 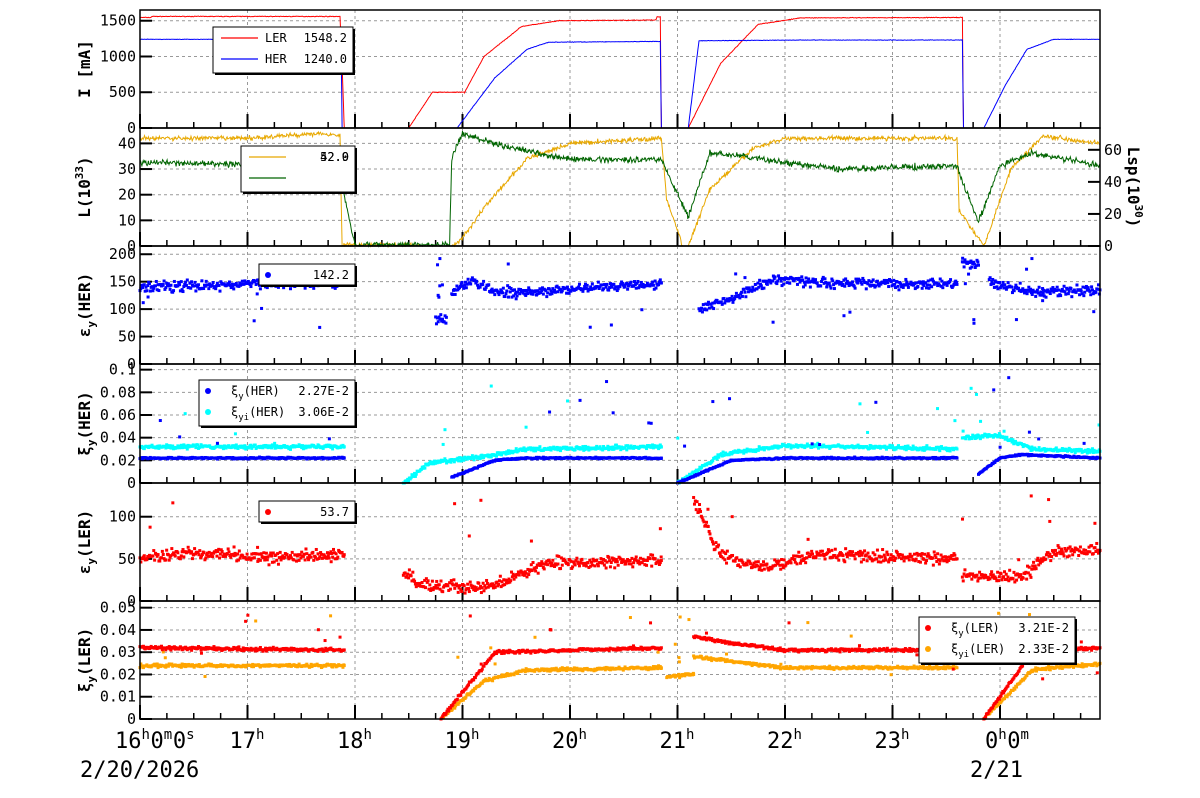 I want to click on legend-value: 42.9, so click(x=334, y=157).